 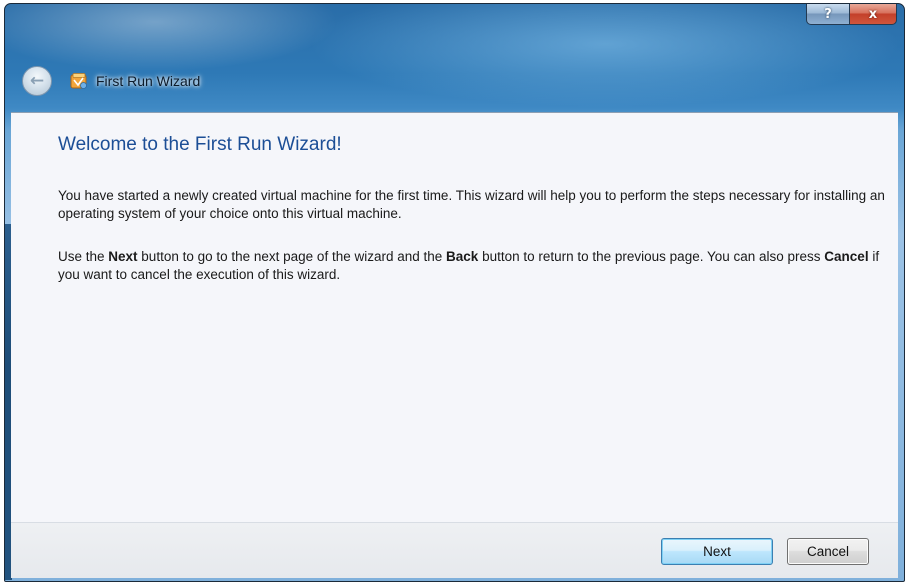 What do you see at coordinates (846, 256) in the screenshot?
I see `cancel-keyword: Cancel` at bounding box center [846, 256].